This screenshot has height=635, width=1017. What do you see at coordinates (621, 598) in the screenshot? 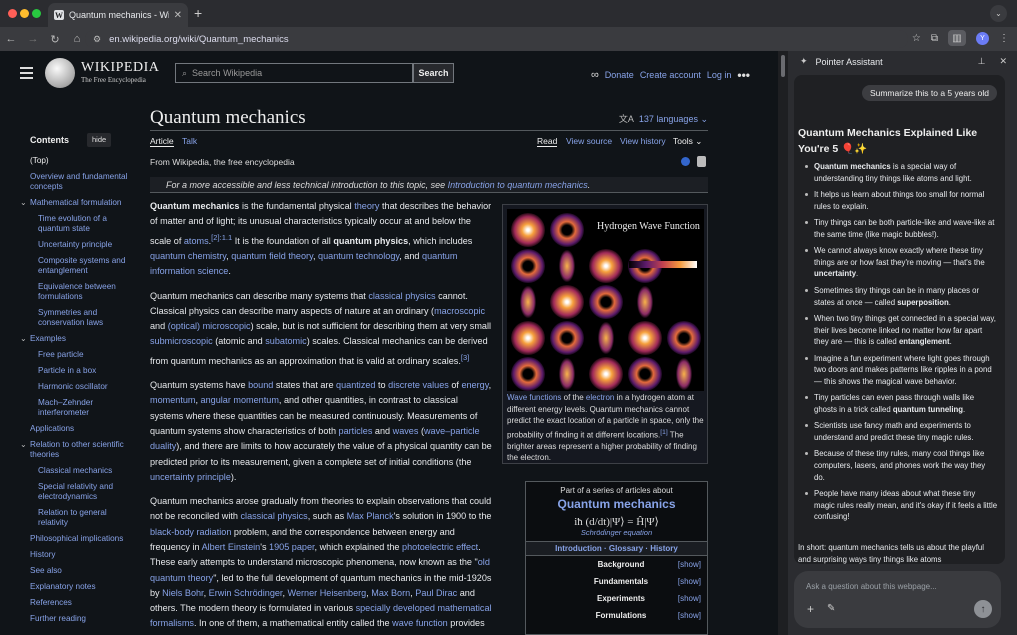
I see `series-row-label: Experiments` at bounding box center [621, 598].